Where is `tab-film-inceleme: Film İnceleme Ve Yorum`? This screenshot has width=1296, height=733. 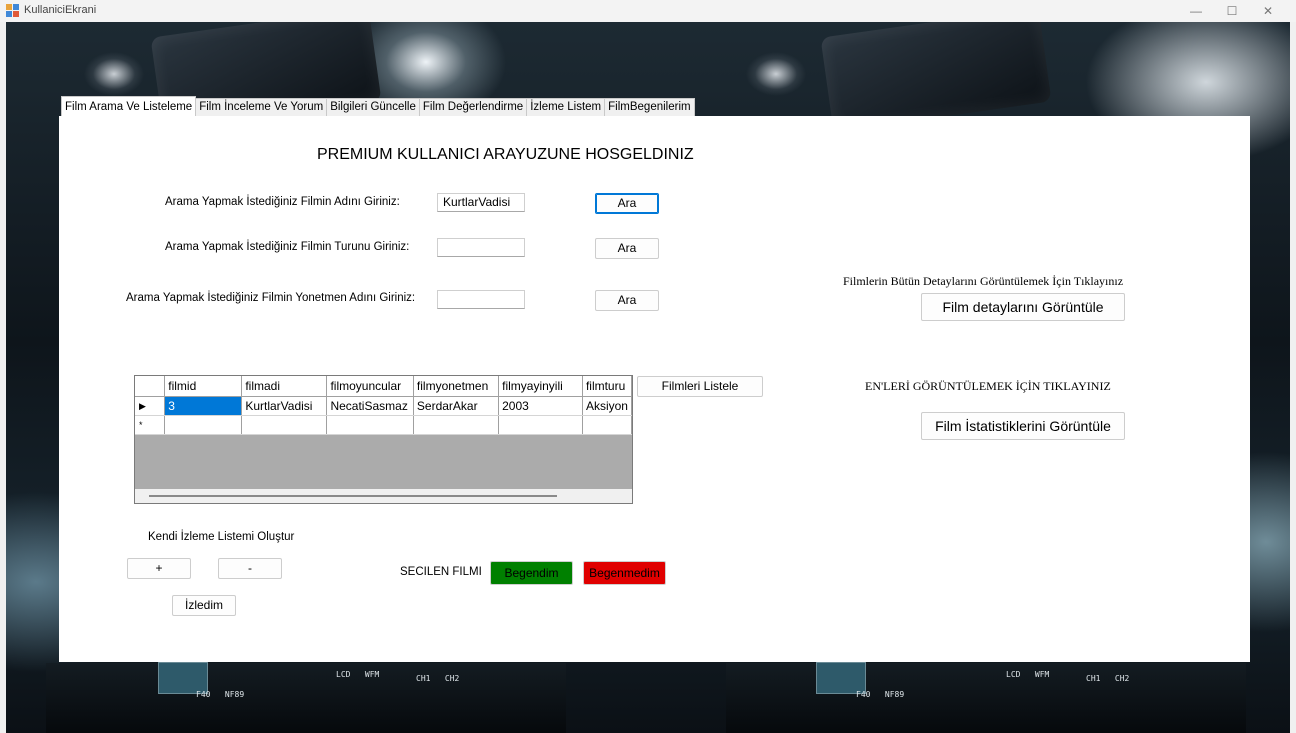
tab-film-inceleme: Film İnceleme Ve Yorum is located at coordinates (261, 107).